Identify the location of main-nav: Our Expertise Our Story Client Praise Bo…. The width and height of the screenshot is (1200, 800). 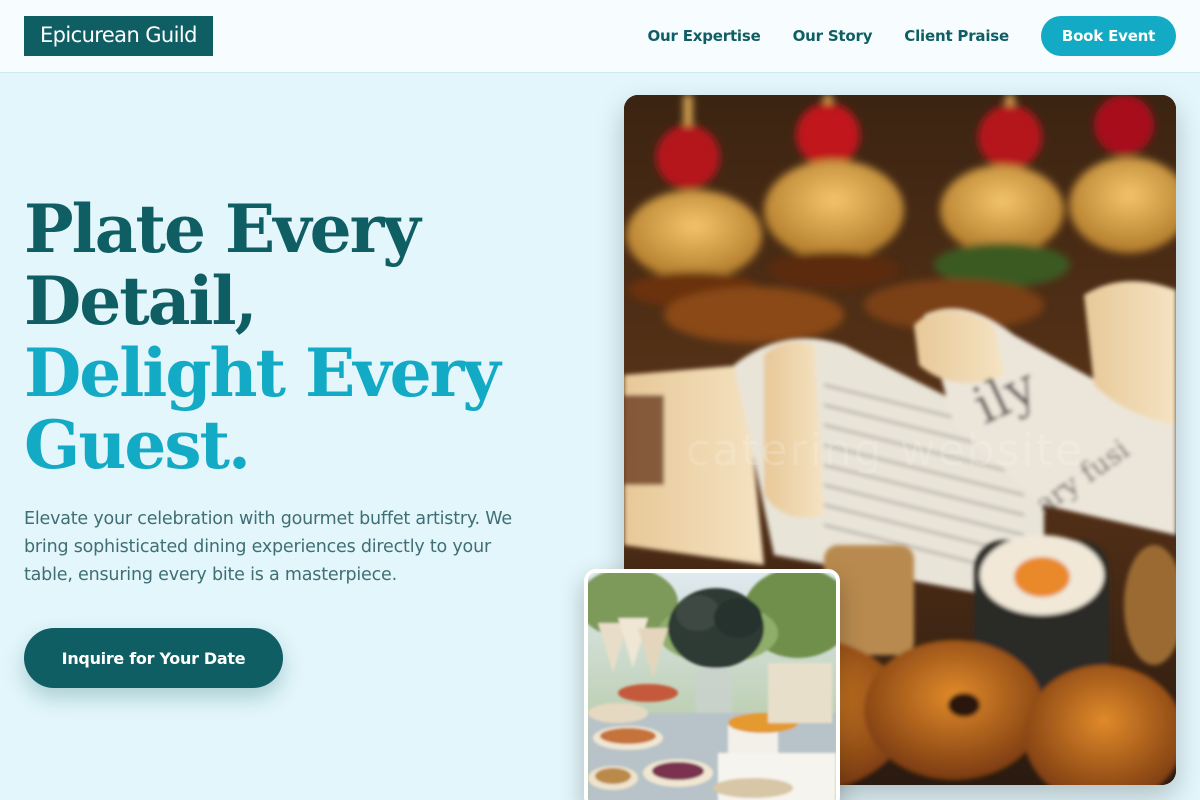
(911, 36).